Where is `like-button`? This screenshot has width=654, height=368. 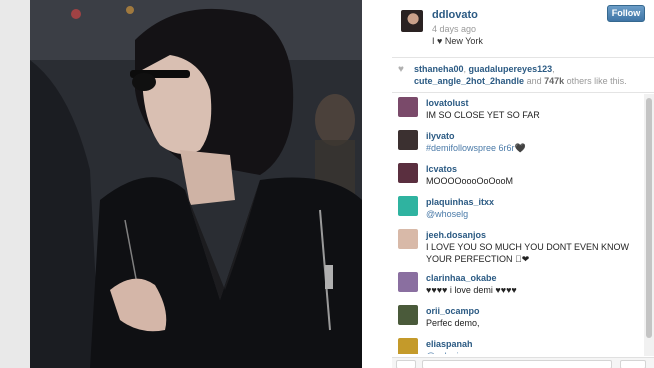 like-button is located at coordinates (406, 364).